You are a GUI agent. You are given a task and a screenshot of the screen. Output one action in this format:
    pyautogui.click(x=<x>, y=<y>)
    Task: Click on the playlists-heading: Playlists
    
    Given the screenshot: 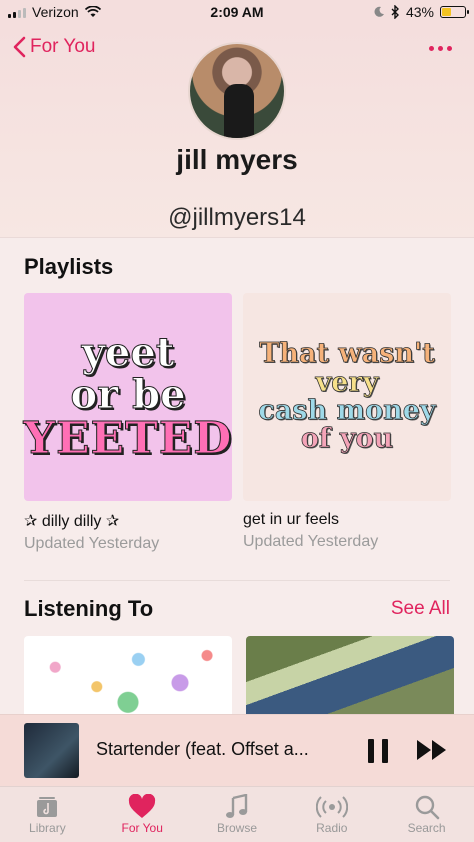 What is the action you would take?
    pyautogui.click(x=69, y=266)
    